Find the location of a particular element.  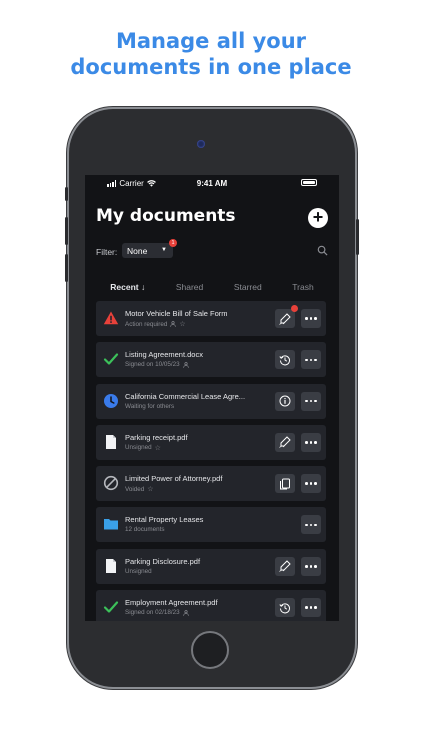

folder-icon is located at coordinates (111, 524).